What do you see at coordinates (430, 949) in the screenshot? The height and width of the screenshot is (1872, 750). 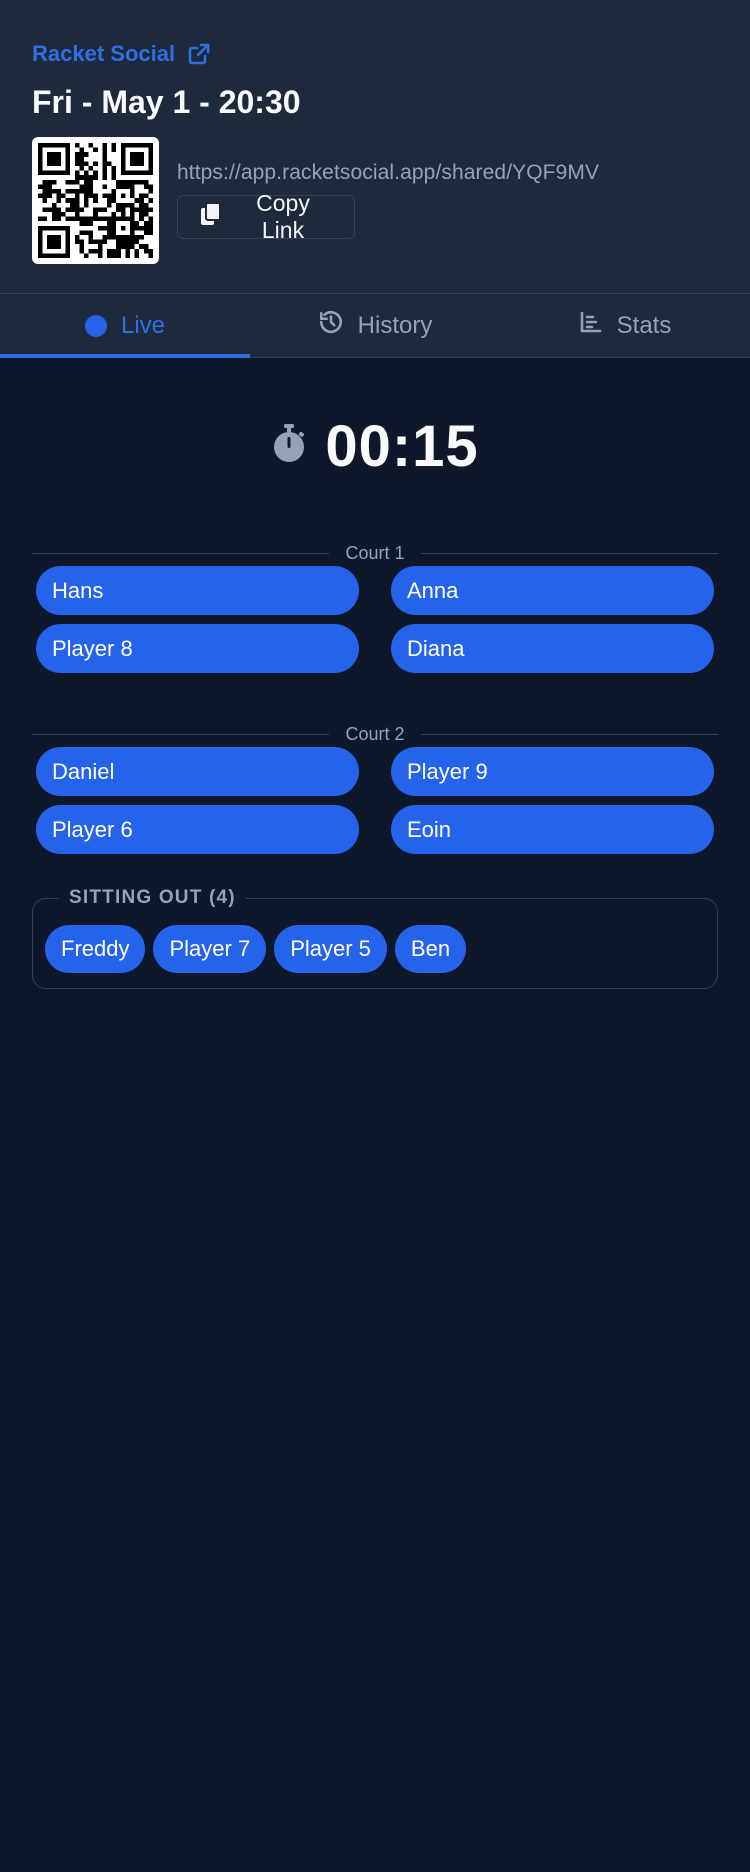 I see `sitting-out-player: Ben` at bounding box center [430, 949].